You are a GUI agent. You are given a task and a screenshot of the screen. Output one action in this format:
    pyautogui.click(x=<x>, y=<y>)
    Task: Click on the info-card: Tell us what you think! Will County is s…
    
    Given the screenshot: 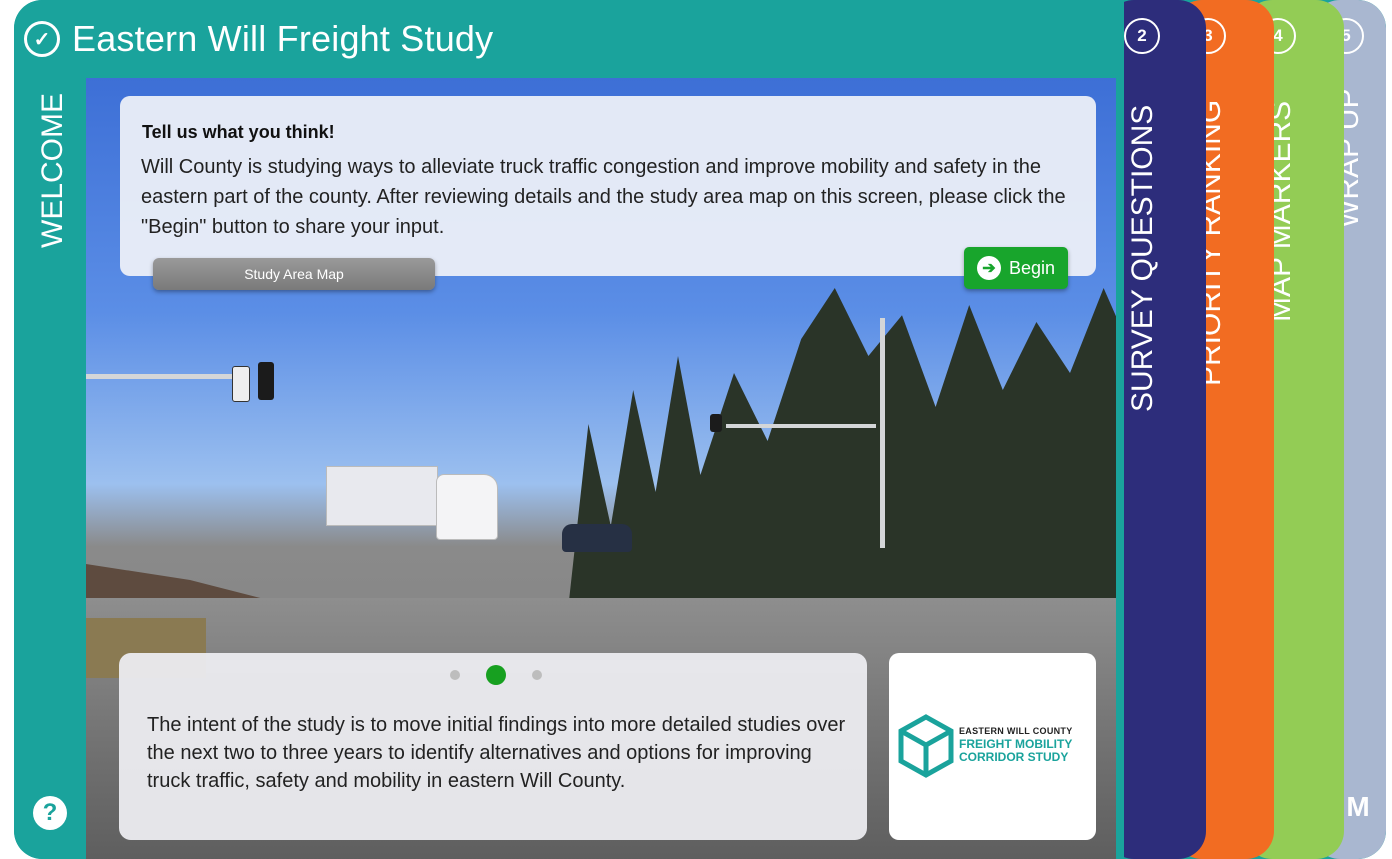 What is the action you would take?
    pyautogui.click(x=608, y=186)
    